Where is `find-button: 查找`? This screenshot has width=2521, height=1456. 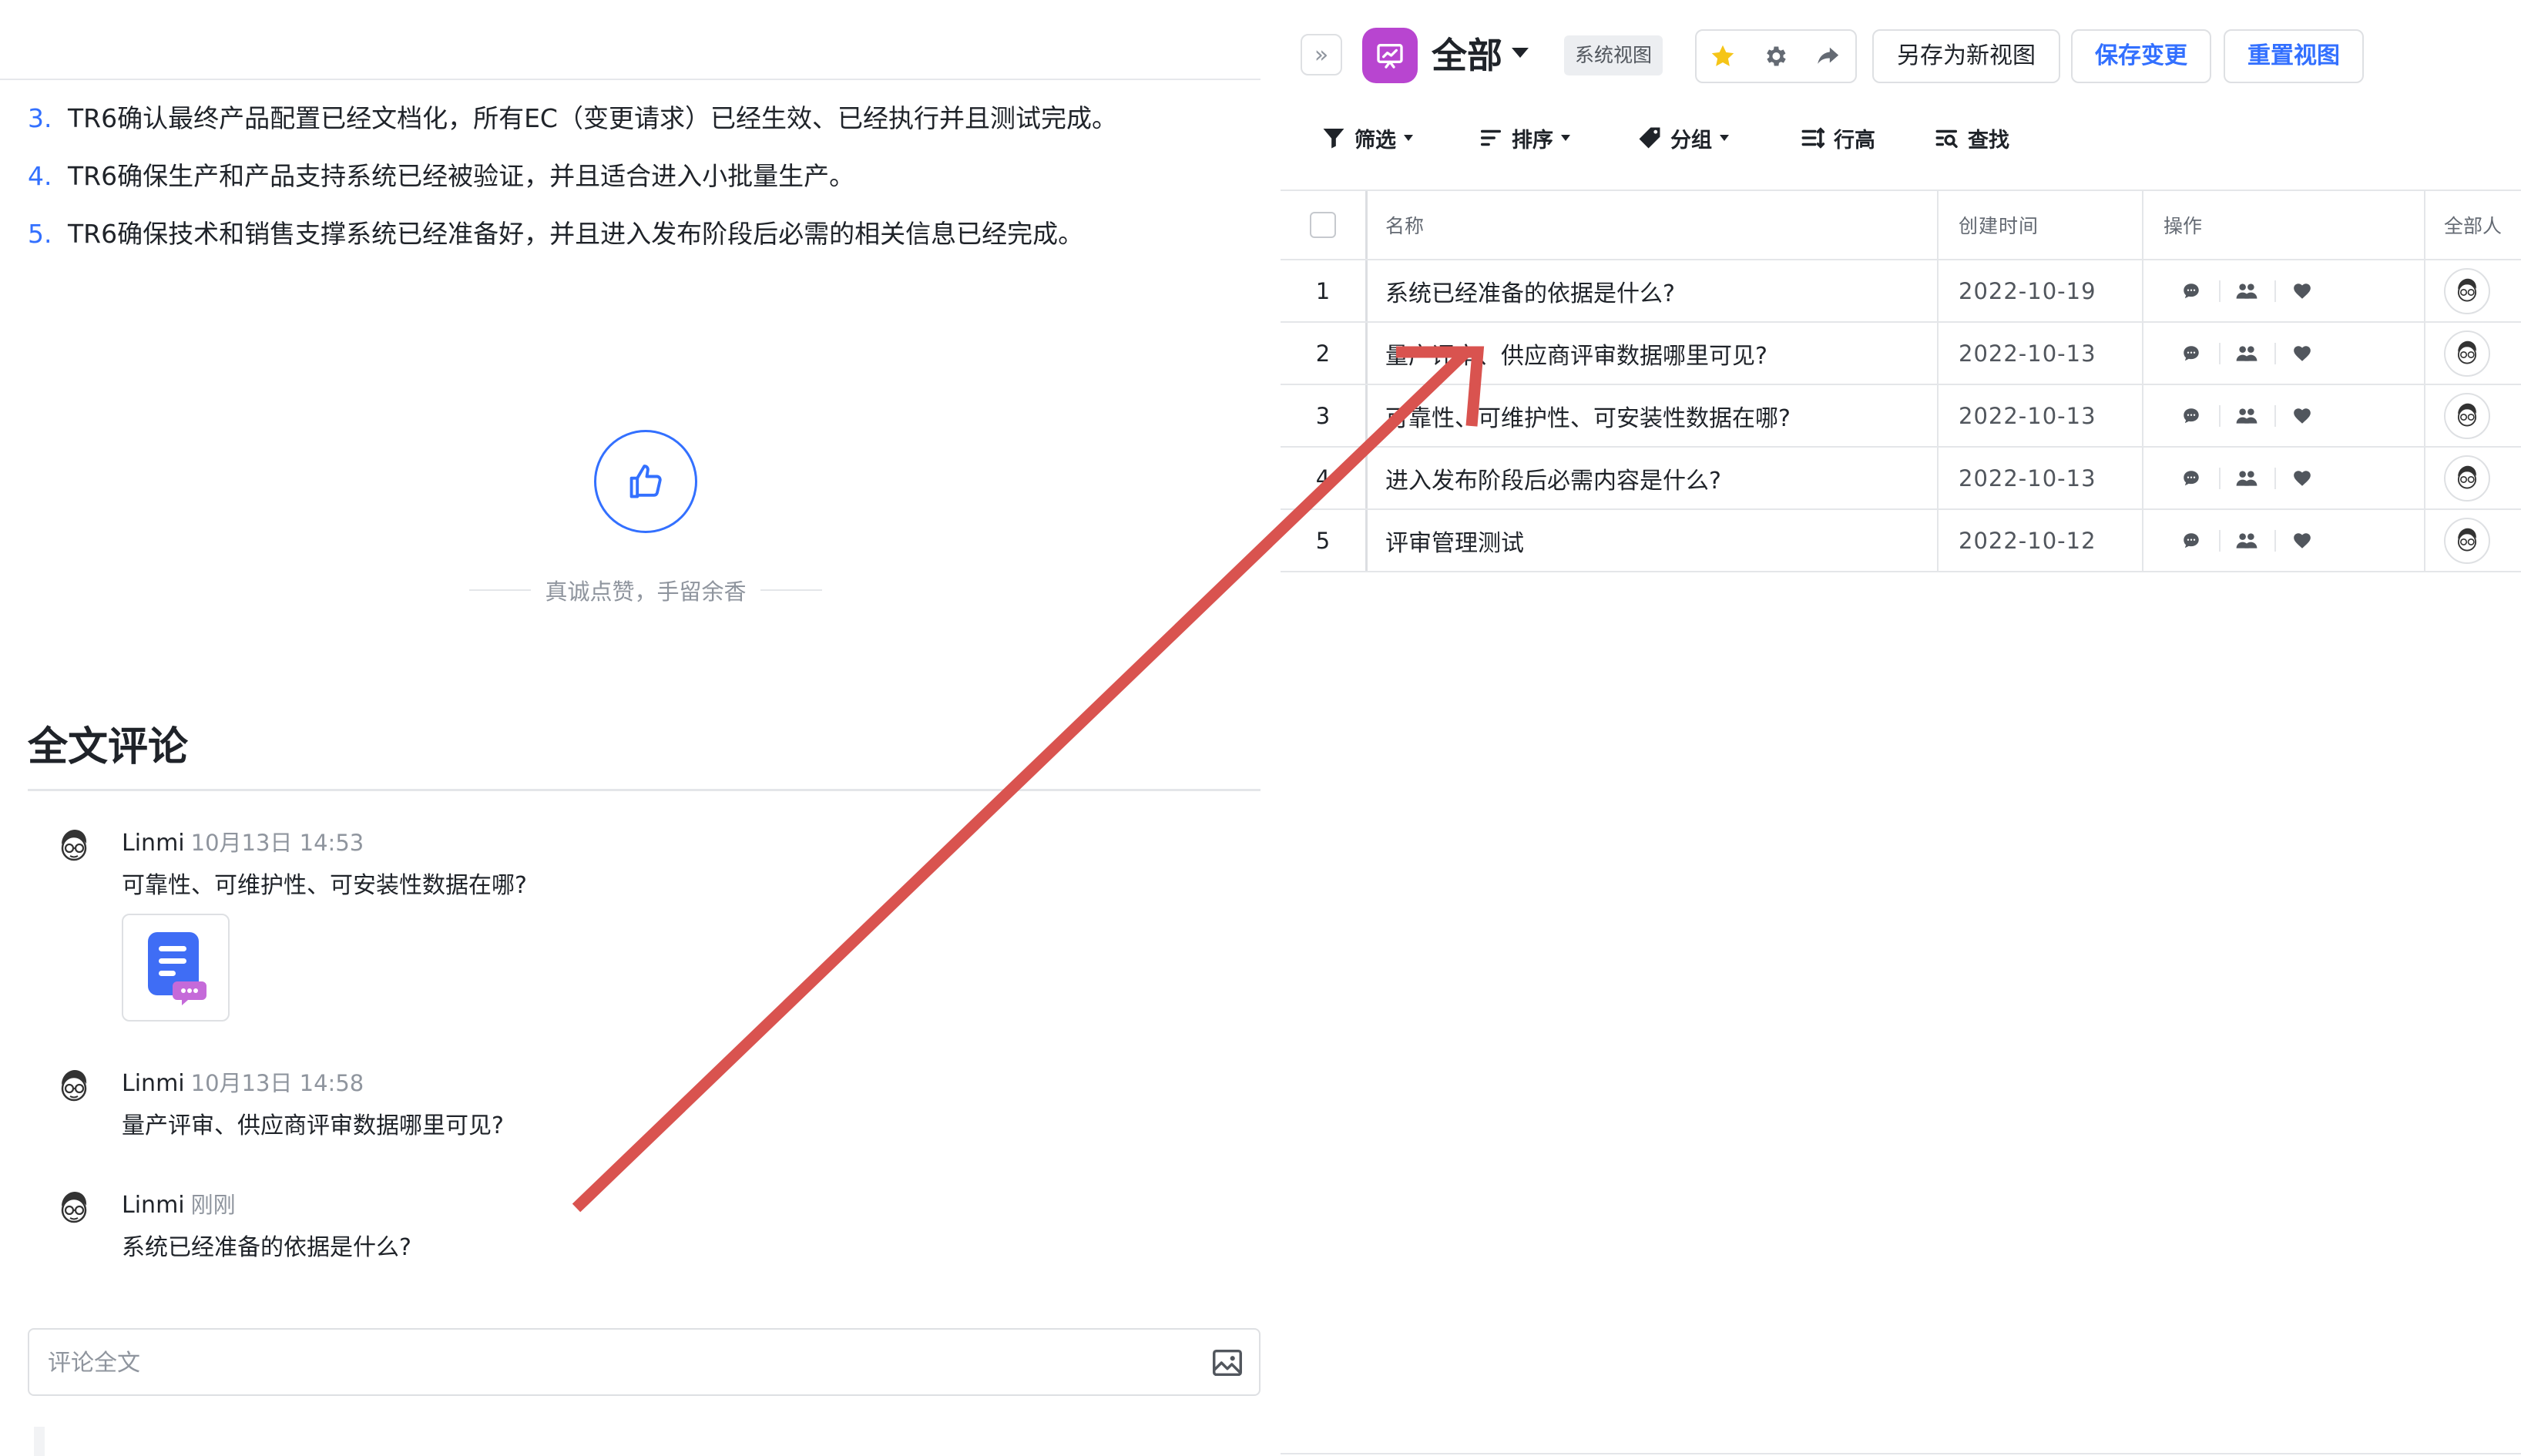
find-button: 查找 is located at coordinates (1971, 138).